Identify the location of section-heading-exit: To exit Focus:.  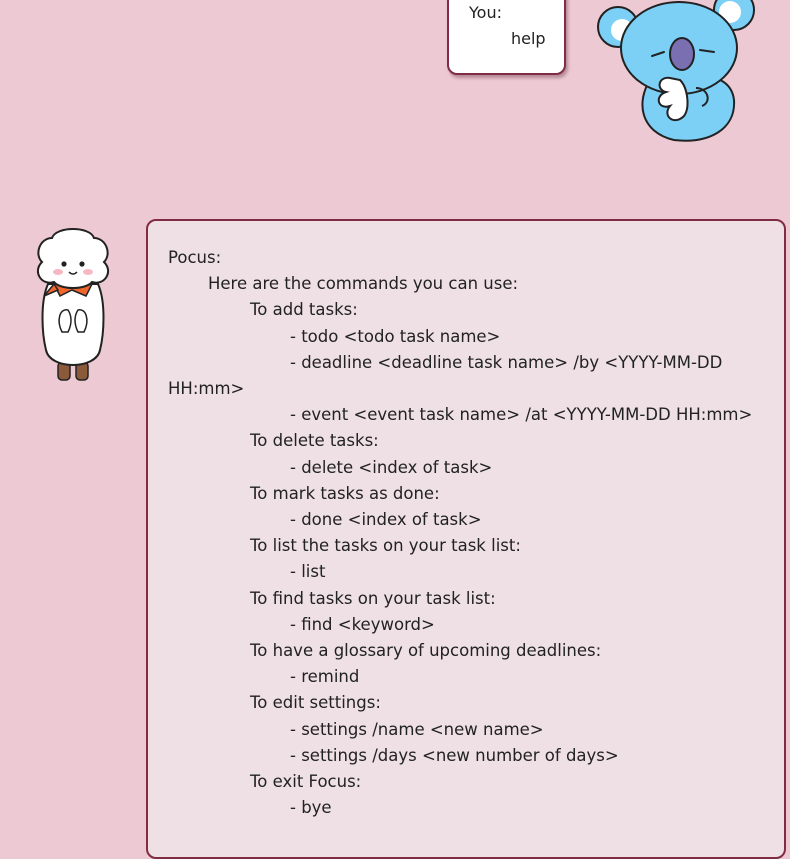
(306, 782).